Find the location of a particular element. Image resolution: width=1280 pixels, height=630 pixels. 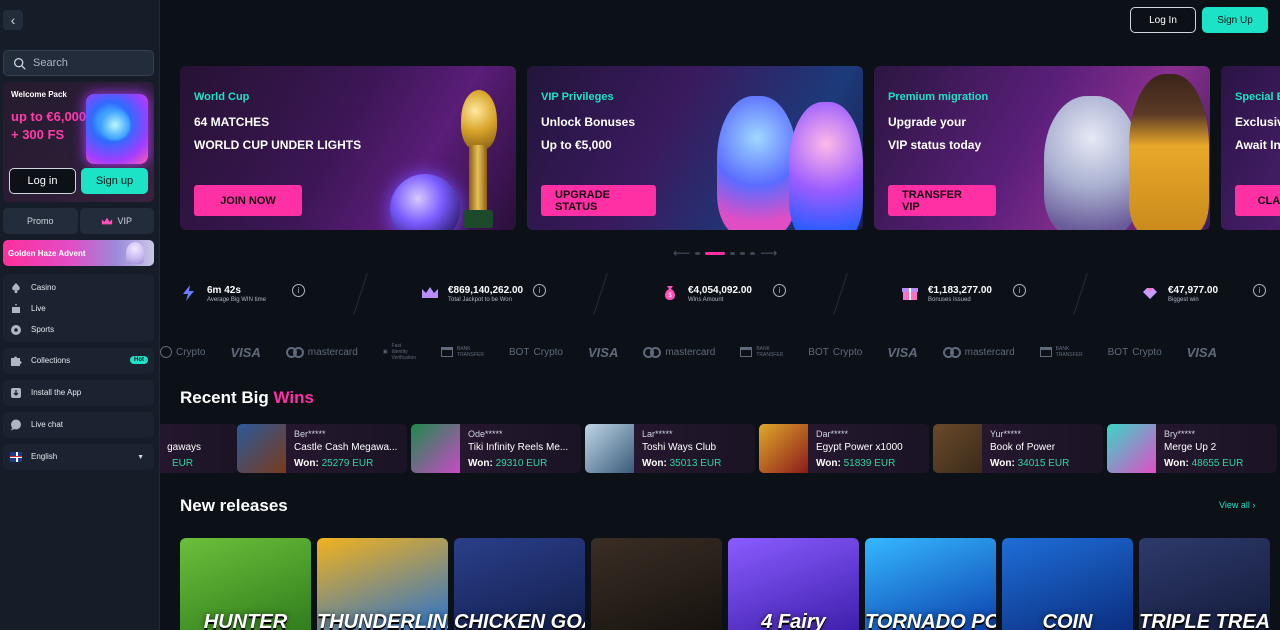

game-tile: TORNADO POWER is located at coordinates (930, 584).